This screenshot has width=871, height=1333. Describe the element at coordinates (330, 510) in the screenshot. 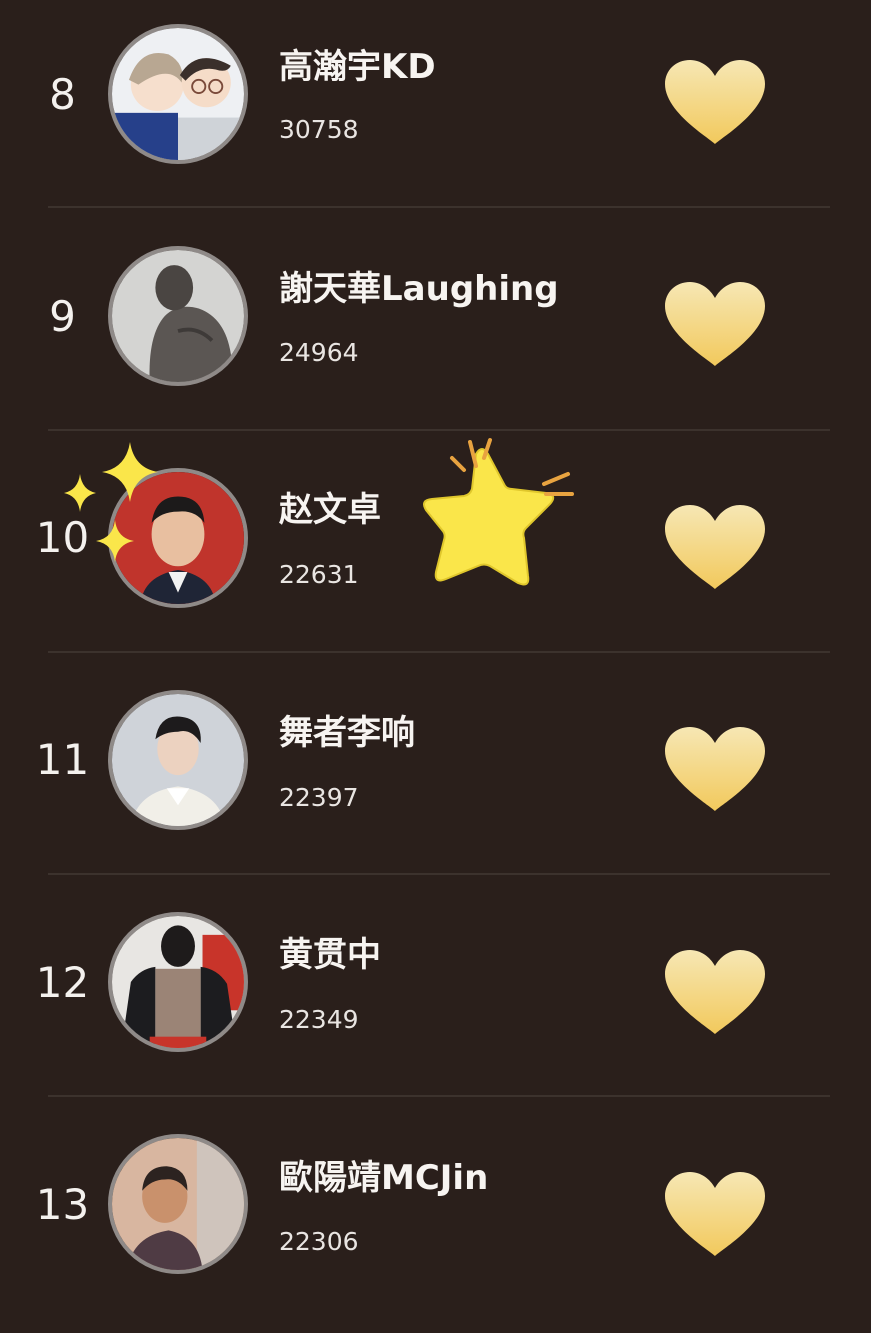

I see `user-name: 赵文卓` at that location.